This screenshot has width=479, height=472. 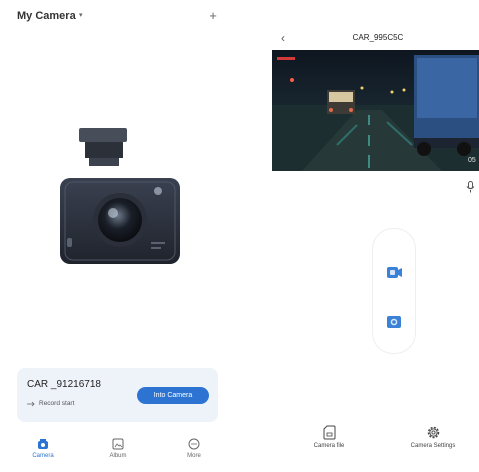 I want to click on tab-album: Album, so click(x=118, y=448).